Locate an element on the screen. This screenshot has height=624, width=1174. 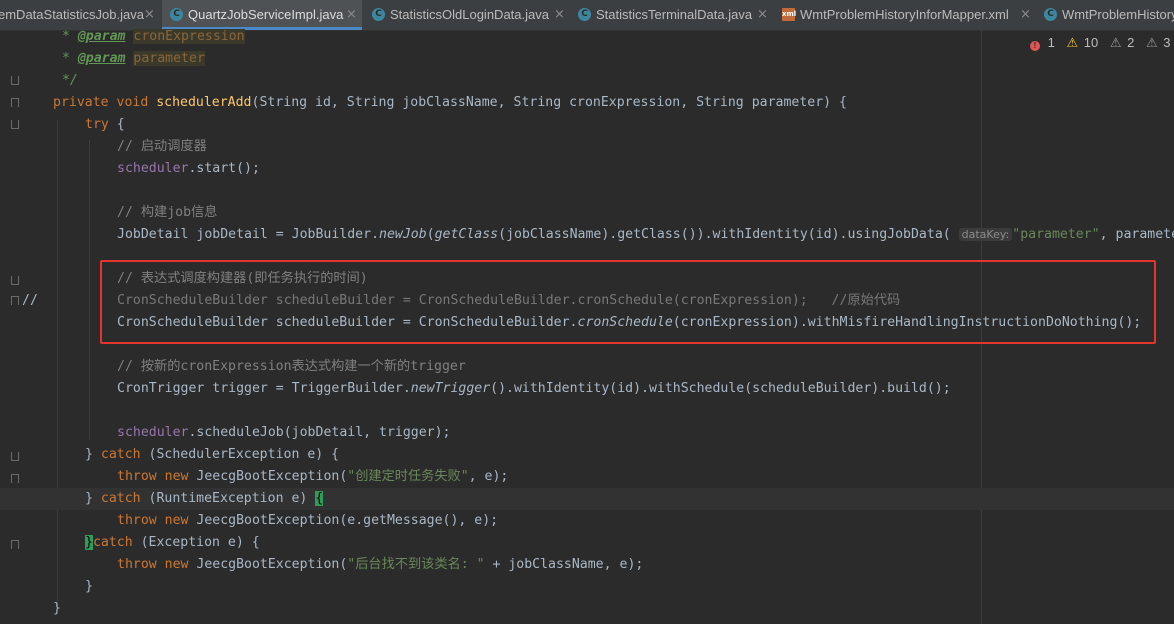
warning-icon: ⚠ is located at coordinates (1072, 42).